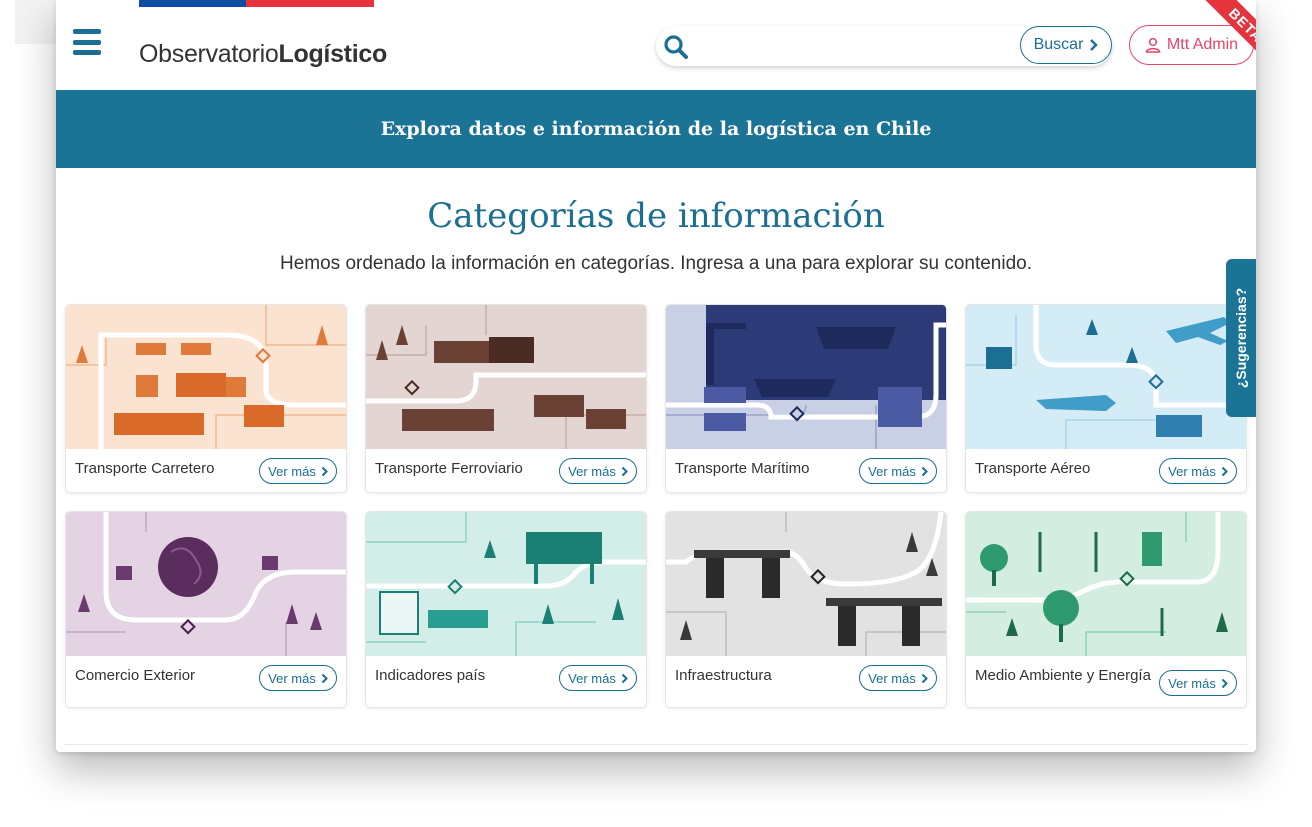 The width and height of the screenshot is (1312, 827). I want to click on category-card-medio-ambiente-energia: Medio Ambiente y Energía Ver más, so click(1106, 609).